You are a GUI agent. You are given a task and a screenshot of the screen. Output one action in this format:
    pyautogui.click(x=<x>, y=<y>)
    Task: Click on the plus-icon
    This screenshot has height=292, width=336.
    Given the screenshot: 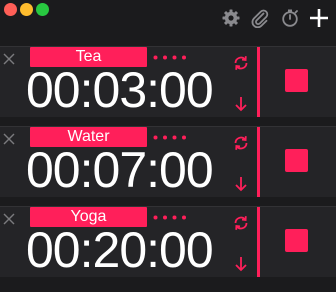 What is the action you would take?
    pyautogui.click(x=319, y=18)
    